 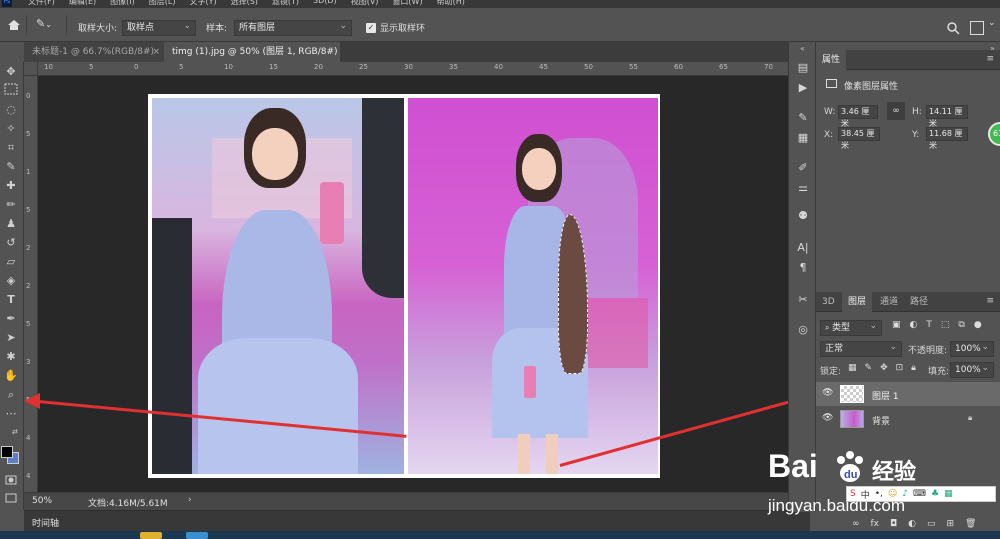 I want to click on paragraph-panel-icon: ¶, so click(x=803, y=268).